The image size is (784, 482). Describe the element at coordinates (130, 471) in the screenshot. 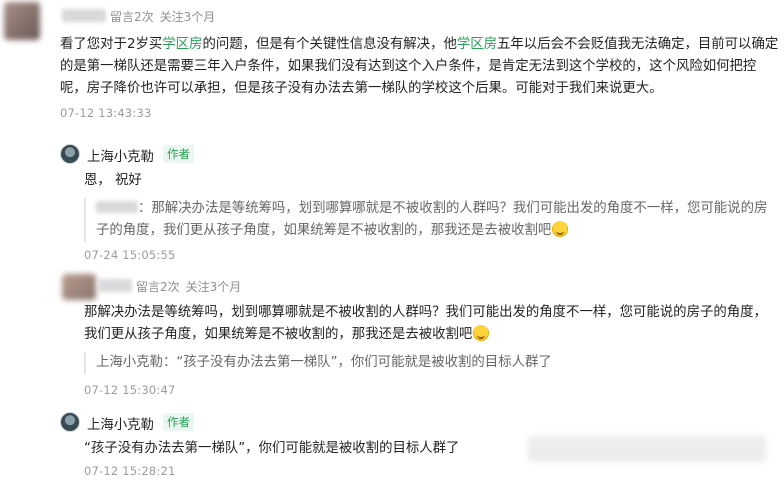

I see `reply-timestamp: 07-12 15:28:21` at that location.